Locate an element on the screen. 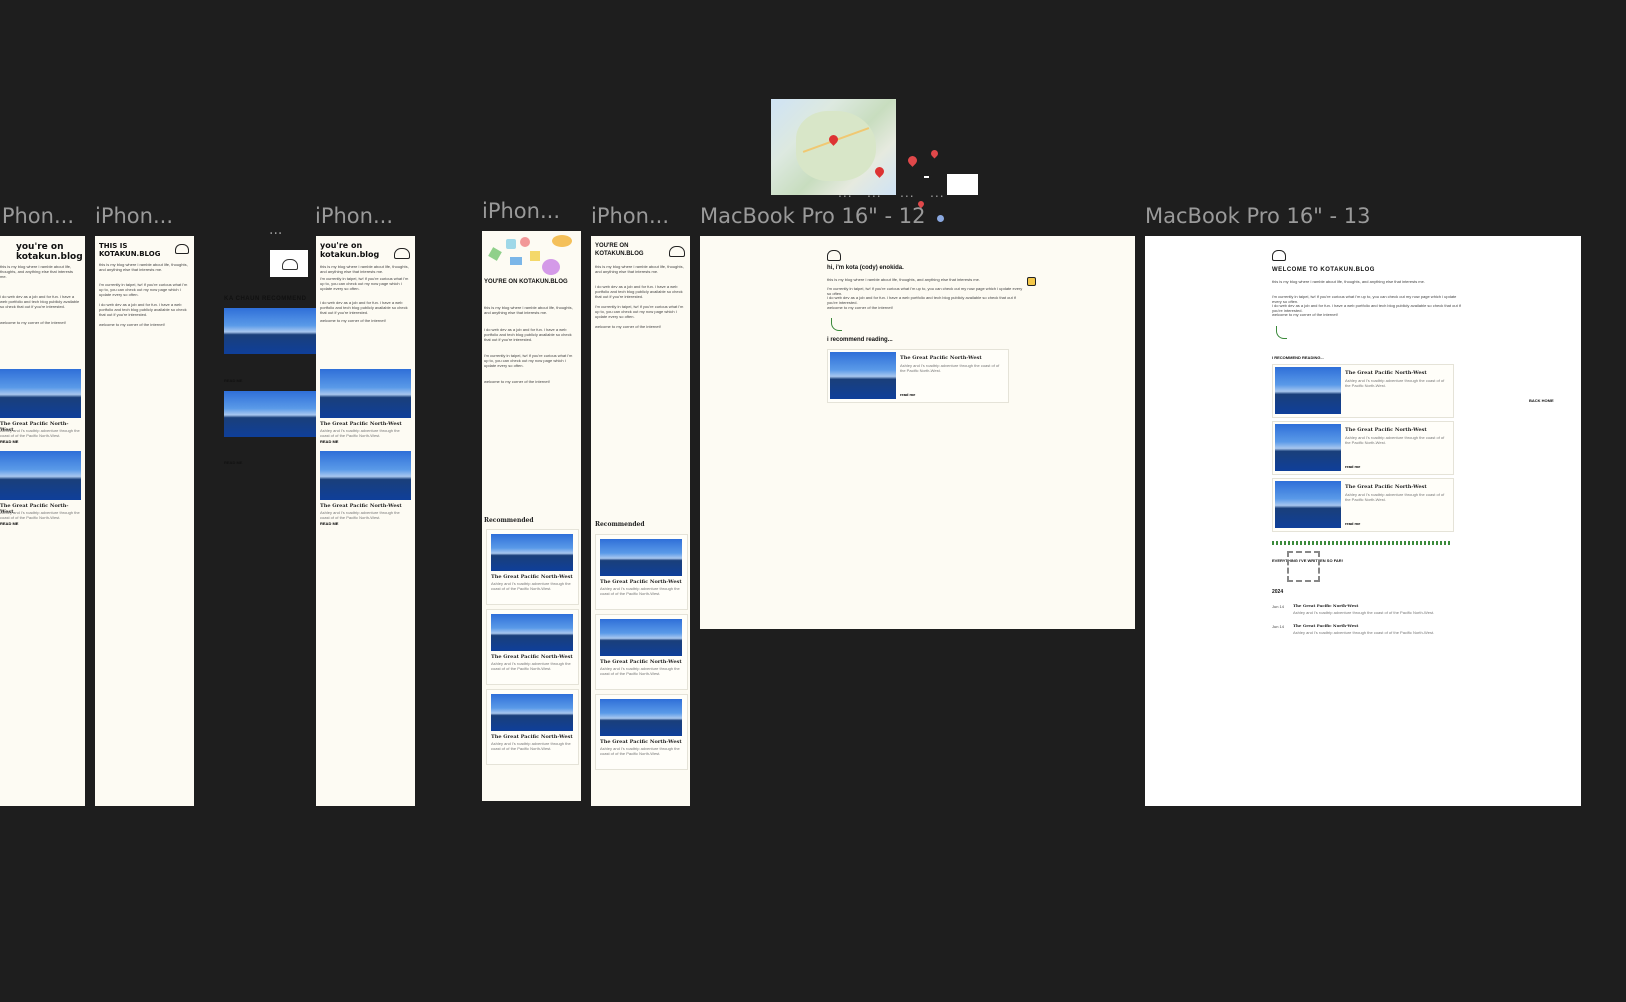 This screenshot has height=1002, width=1626. mascot-icon is located at coordinates (402, 253).